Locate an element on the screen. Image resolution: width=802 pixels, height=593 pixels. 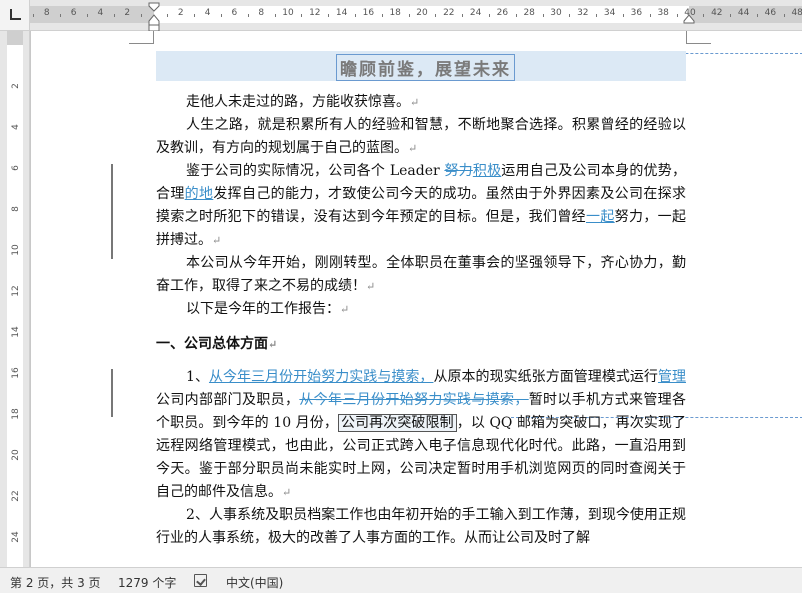
vruler-tick-label: 14 is located at coordinates (16, 332).